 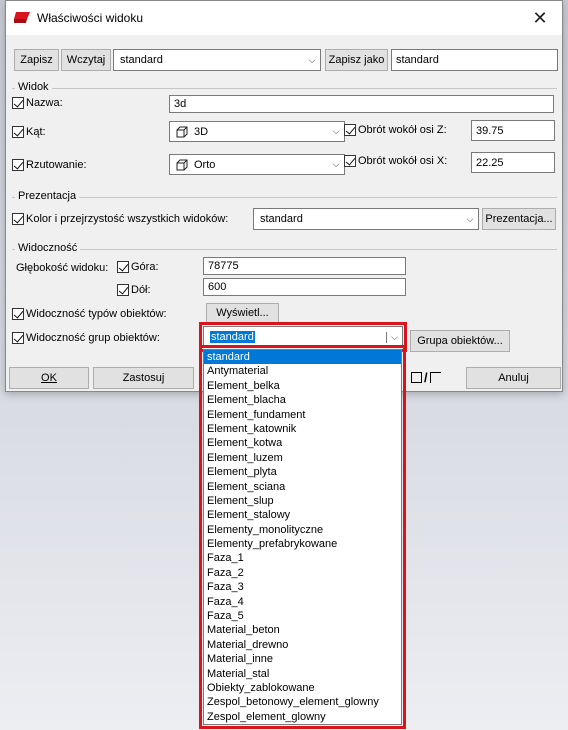 I want to click on check-all-icon, so click(x=416, y=377).